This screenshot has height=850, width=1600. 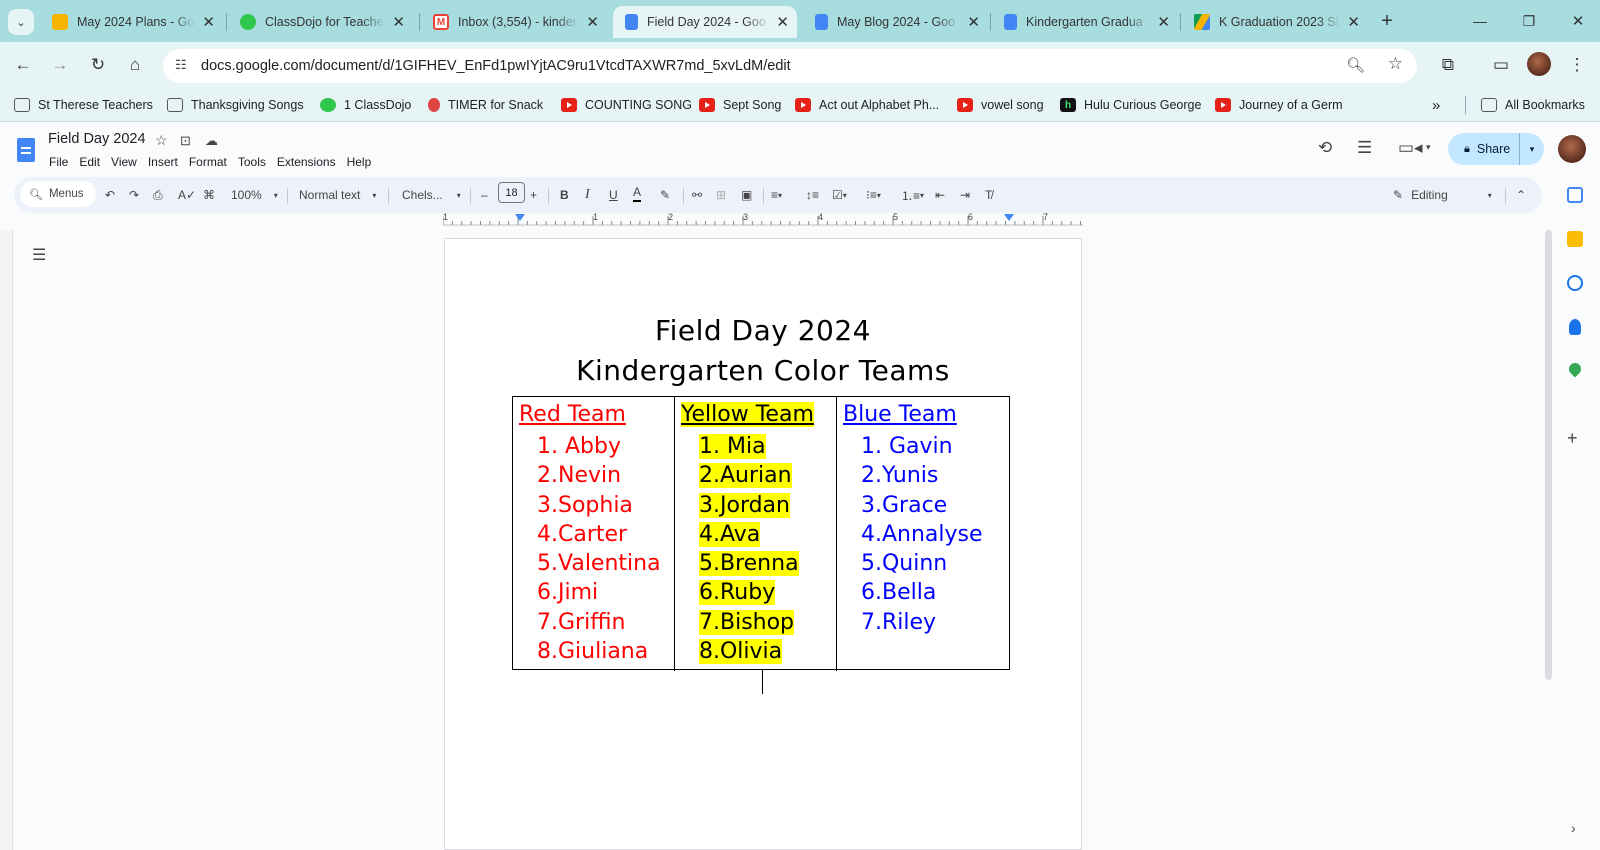 What do you see at coordinates (1279, 105) in the screenshot?
I see `bookmark-item: Journey of a Germ` at bounding box center [1279, 105].